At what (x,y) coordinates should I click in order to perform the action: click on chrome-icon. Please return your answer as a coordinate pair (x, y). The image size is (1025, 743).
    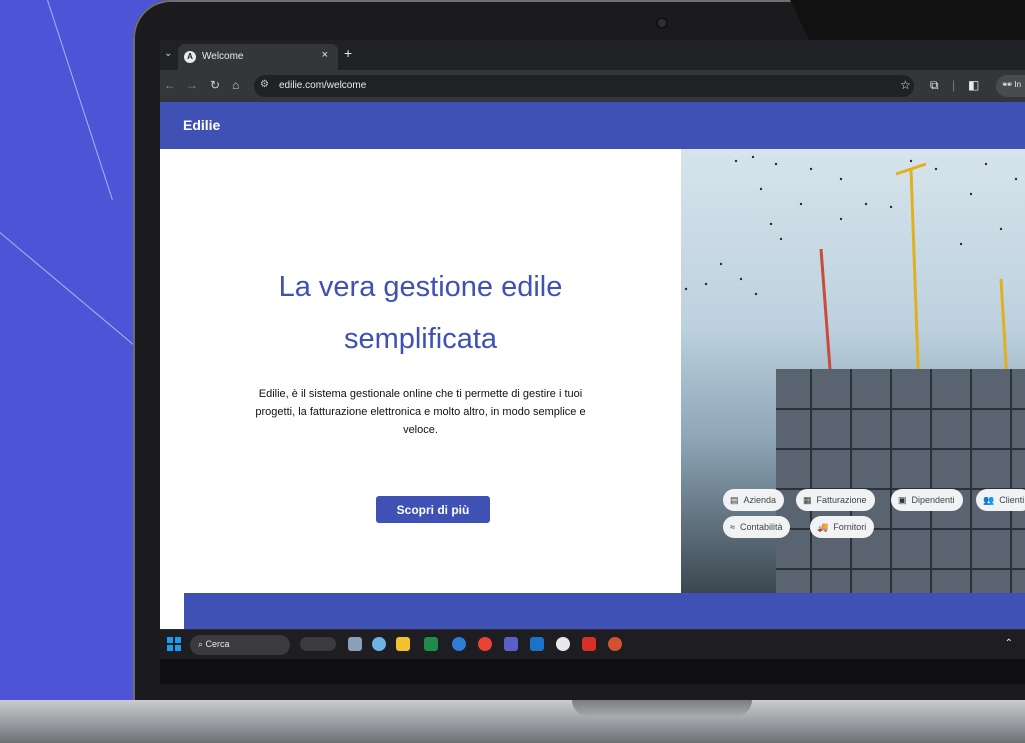
    Looking at the image, I should click on (485, 644).